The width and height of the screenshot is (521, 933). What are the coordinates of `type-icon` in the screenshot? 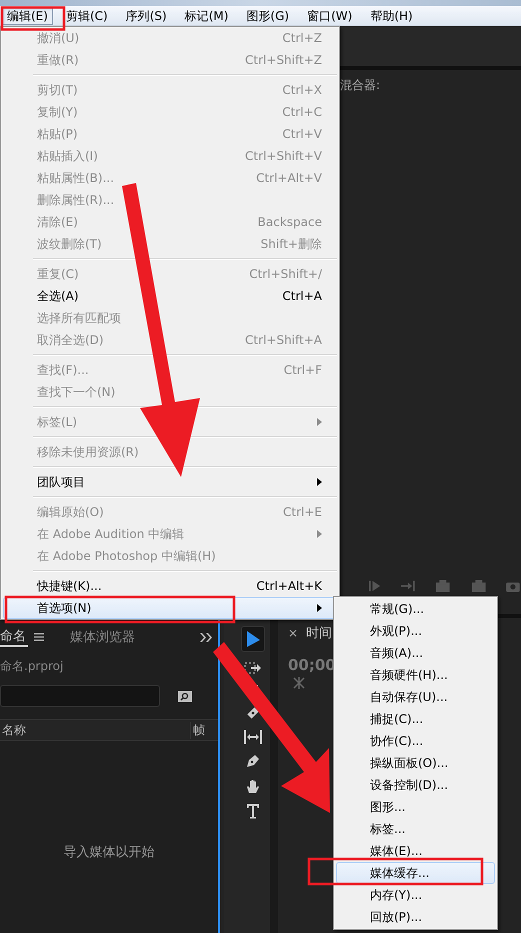 It's located at (253, 811).